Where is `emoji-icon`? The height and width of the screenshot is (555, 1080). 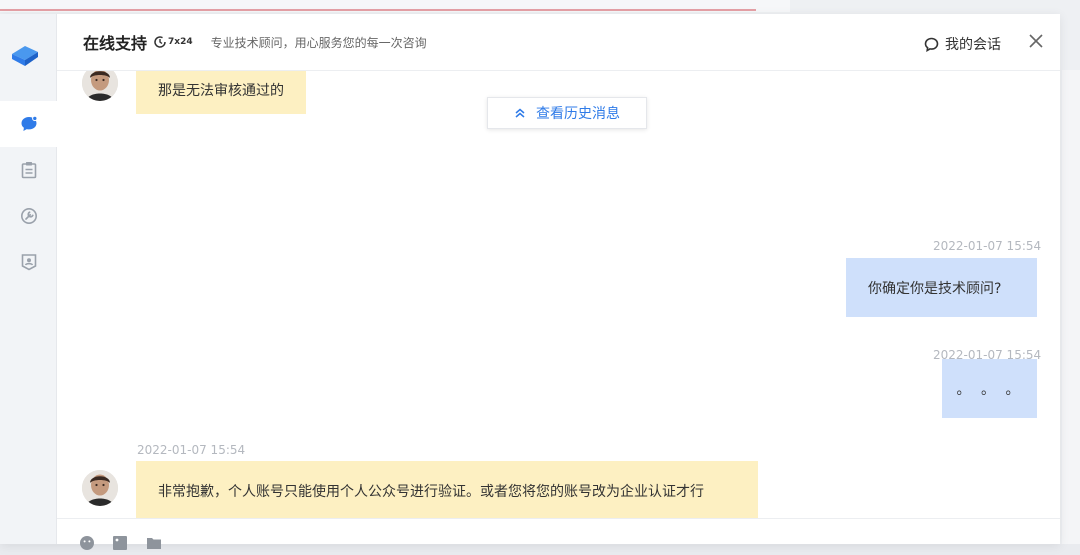 emoji-icon is located at coordinates (87, 543).